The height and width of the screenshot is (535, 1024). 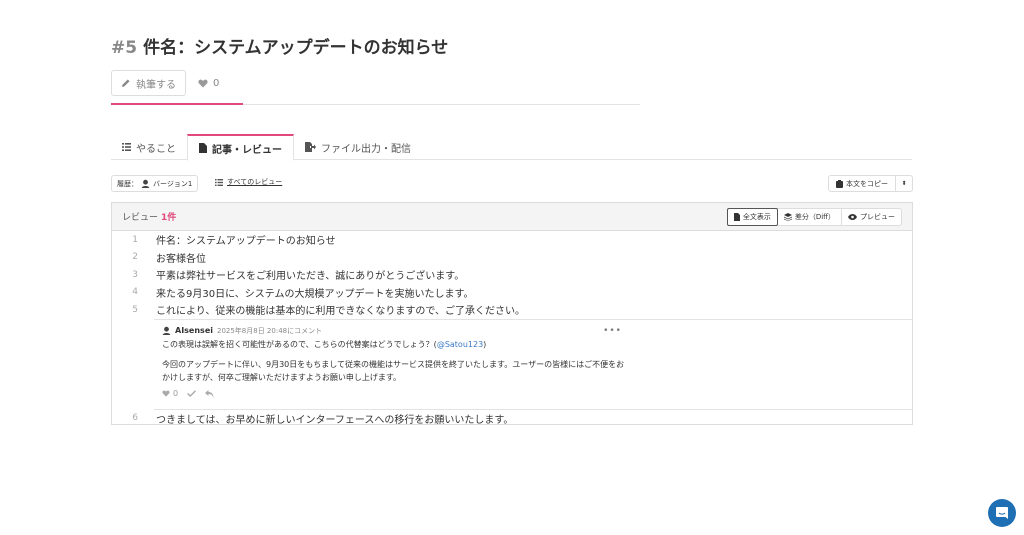 I want to click on copy-body-button: 本文をコピー ⬍, so click(x=870, y=183).